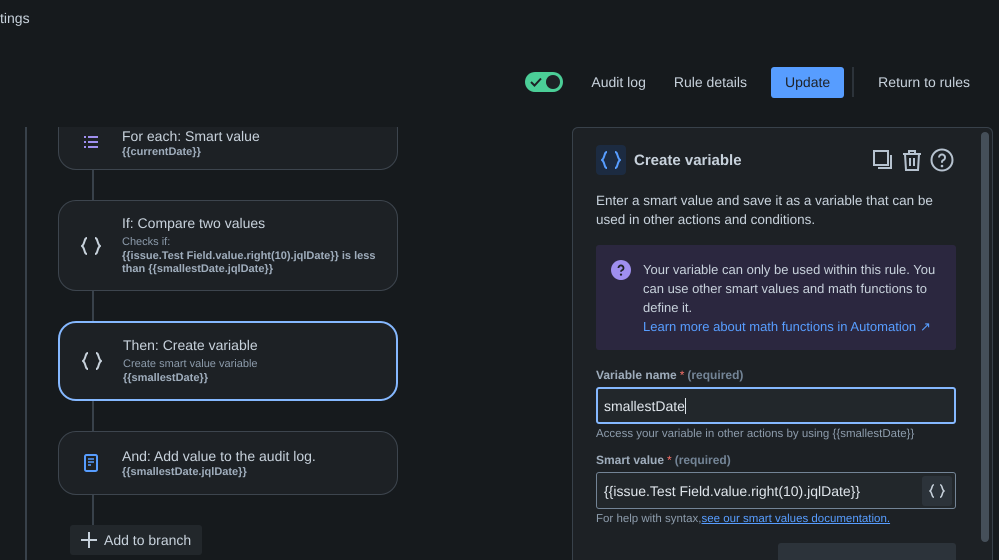  What do you see at coordinates (185, 472) in the screenshot?
I see `step-detail: {{smallestDate.jqlDate}}` at bounding box center [185, 472].